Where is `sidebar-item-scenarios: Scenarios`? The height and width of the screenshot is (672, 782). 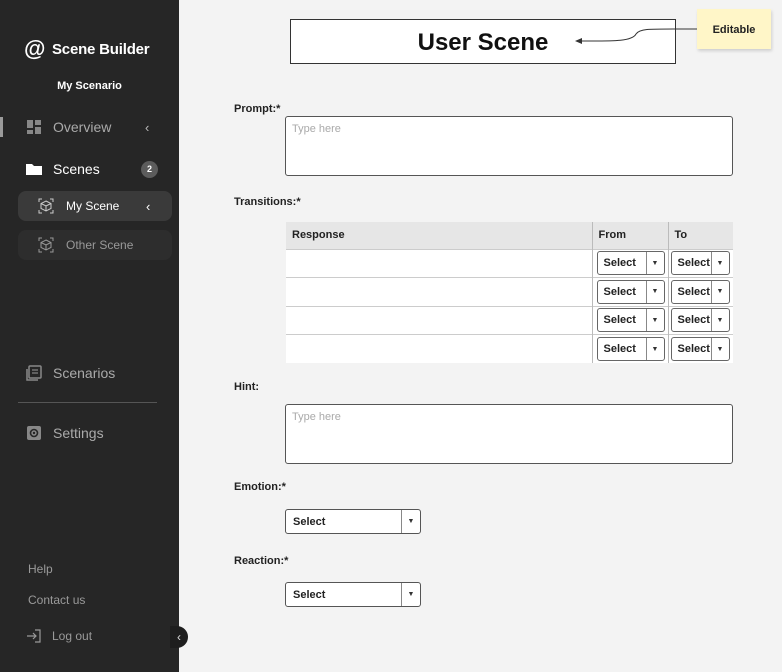 sidebar-item-scenarios: Scenarios is located at coordinates (89, 373).